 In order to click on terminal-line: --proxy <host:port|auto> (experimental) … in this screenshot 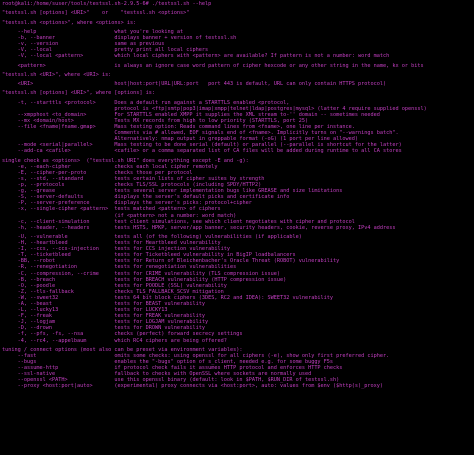, I will do `click(193, 386)`.